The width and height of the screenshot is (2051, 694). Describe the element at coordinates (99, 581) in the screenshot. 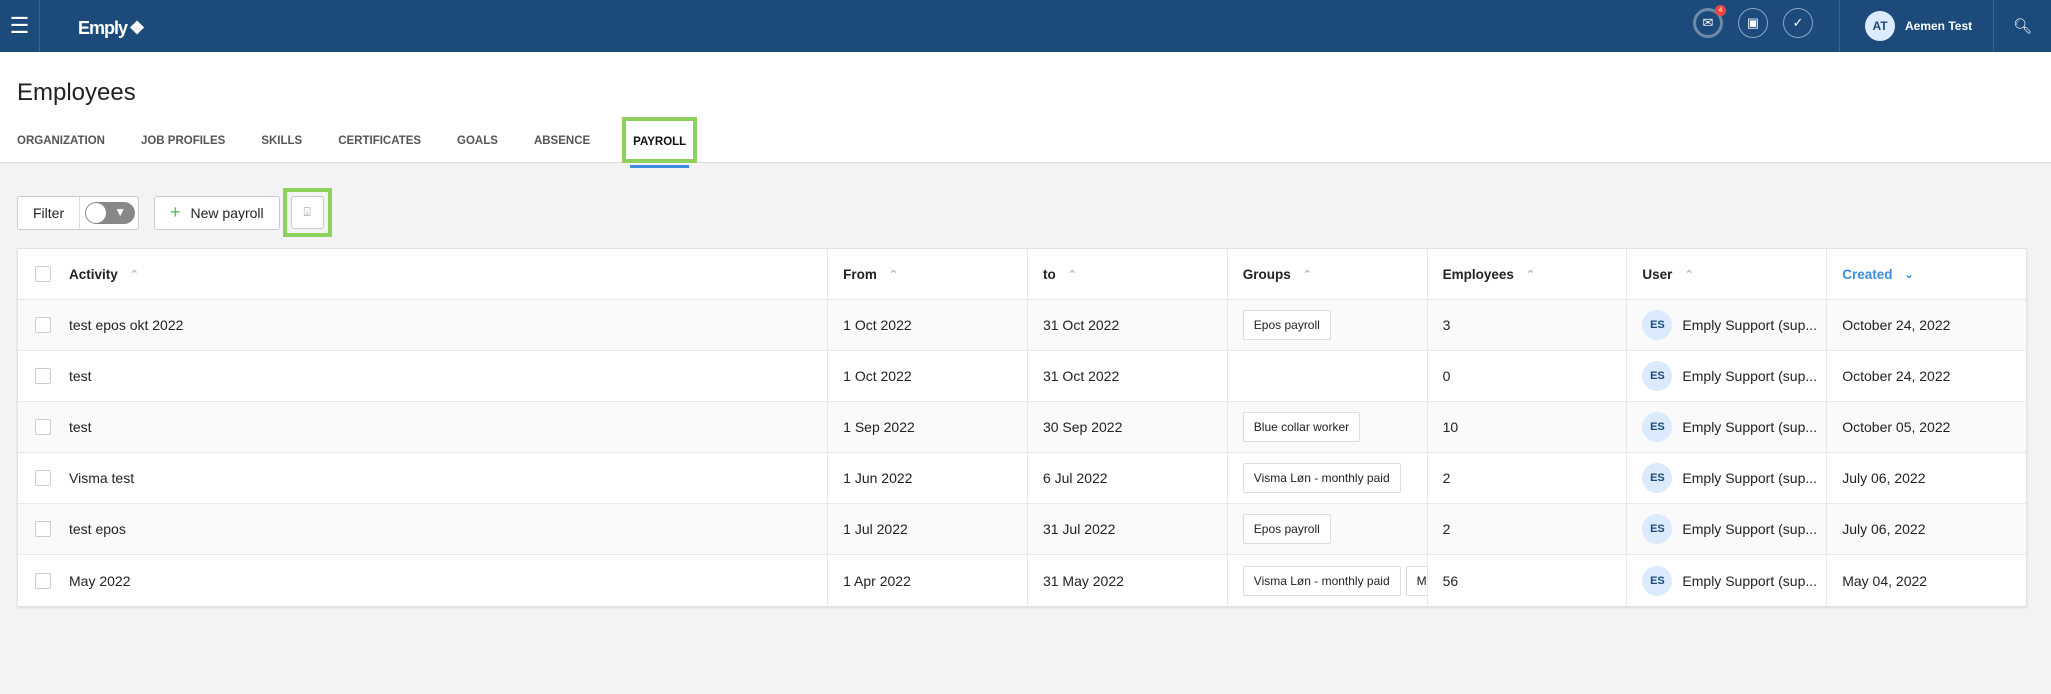

I see `activity-name: May 2022` at that location.